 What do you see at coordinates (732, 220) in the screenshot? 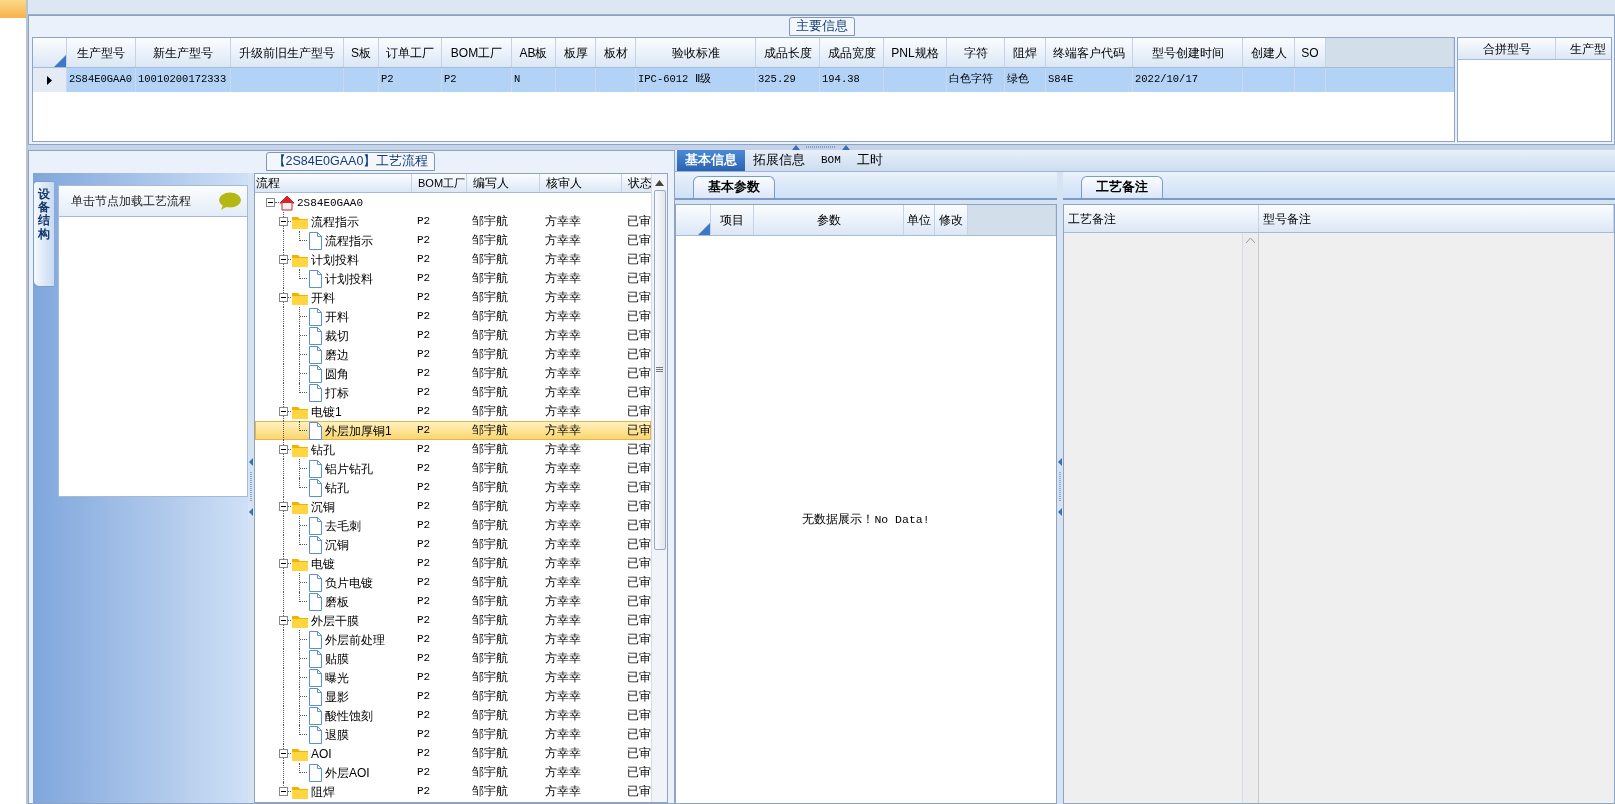
I see `column-header: 项目` at bounding box center [732, 220].